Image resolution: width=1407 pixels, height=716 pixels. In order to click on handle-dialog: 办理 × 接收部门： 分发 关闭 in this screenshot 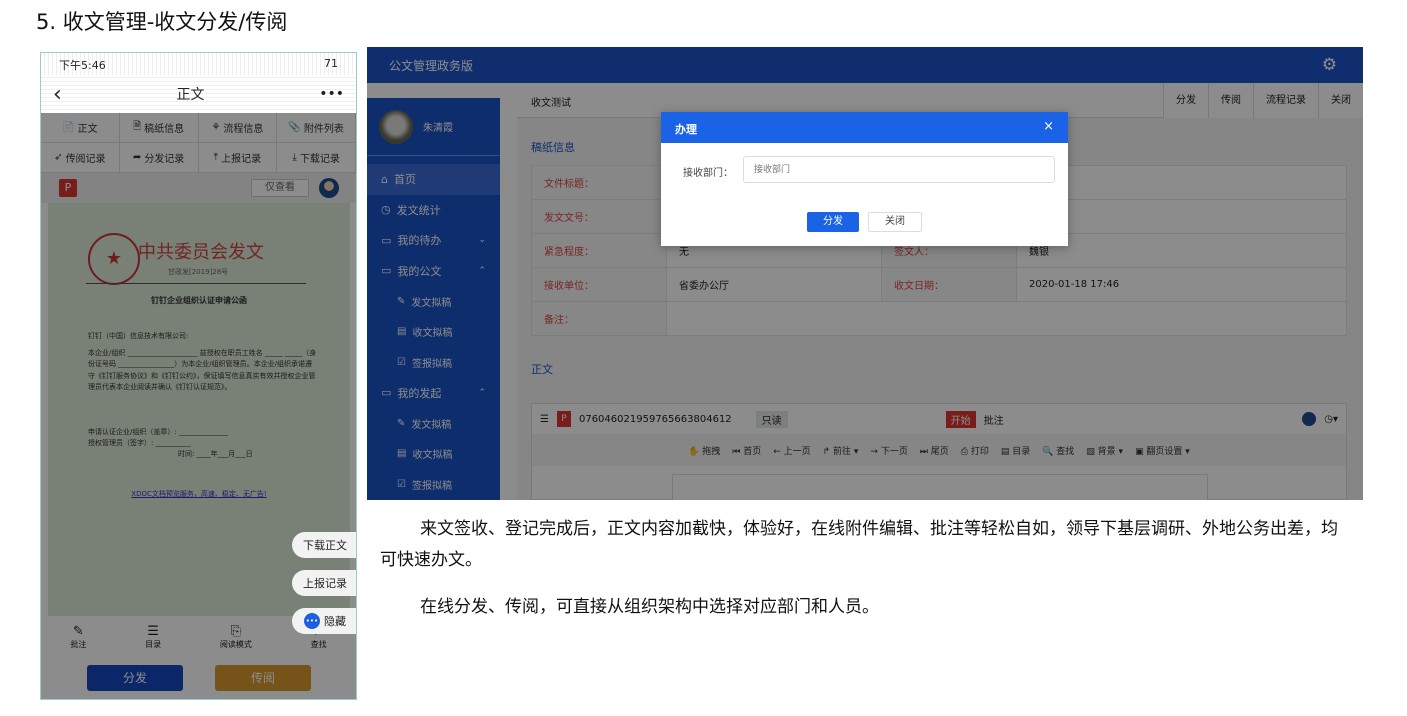, I will do `click(864, 179)`.